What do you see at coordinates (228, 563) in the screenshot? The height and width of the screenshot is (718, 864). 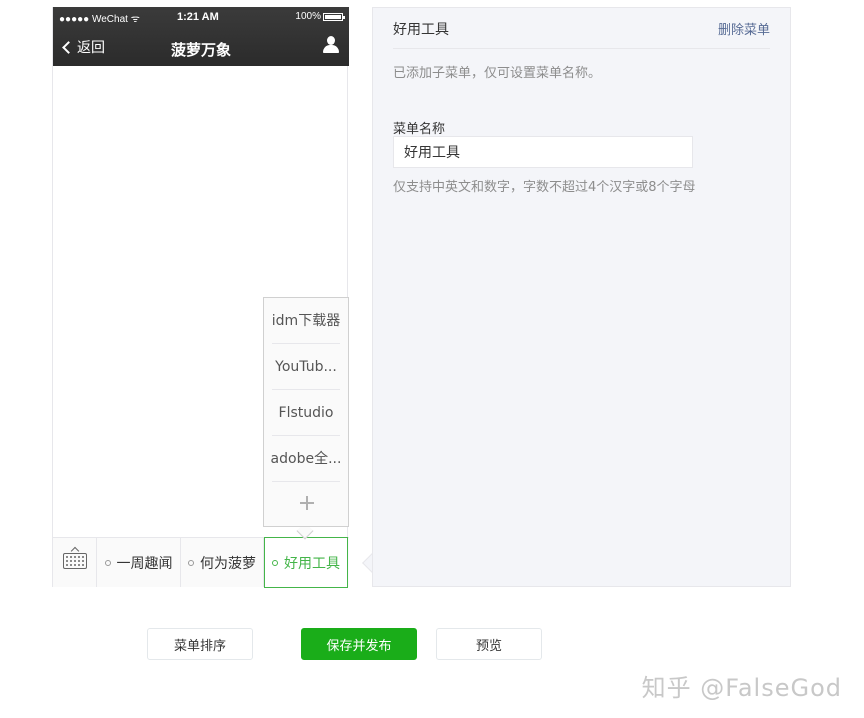 I see `menu-item-label: 何为菠萝` at bounding box center [228, 563].